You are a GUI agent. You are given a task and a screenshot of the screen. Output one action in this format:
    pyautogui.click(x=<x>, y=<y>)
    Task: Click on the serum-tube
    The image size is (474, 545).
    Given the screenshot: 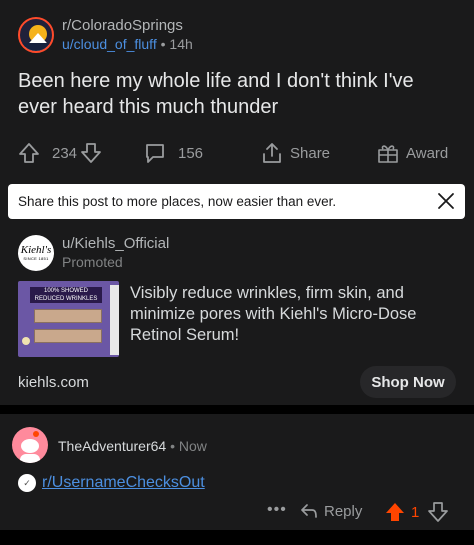 What is the action you would take?
    pyautogui.click(x=114, y=320)
    